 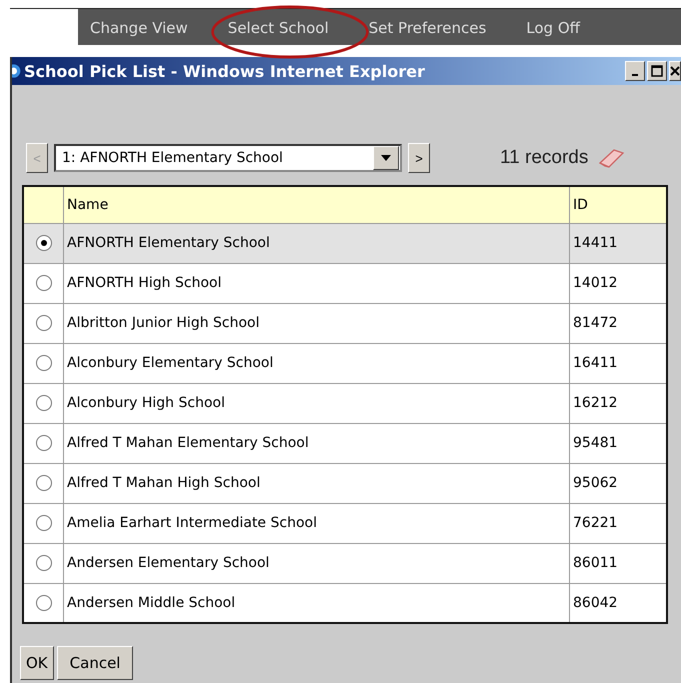 What do you see at coordinates (317, 403) in the screenshot?
I see `table-cell: Alconbury High School` at bounding box center [317, 403].